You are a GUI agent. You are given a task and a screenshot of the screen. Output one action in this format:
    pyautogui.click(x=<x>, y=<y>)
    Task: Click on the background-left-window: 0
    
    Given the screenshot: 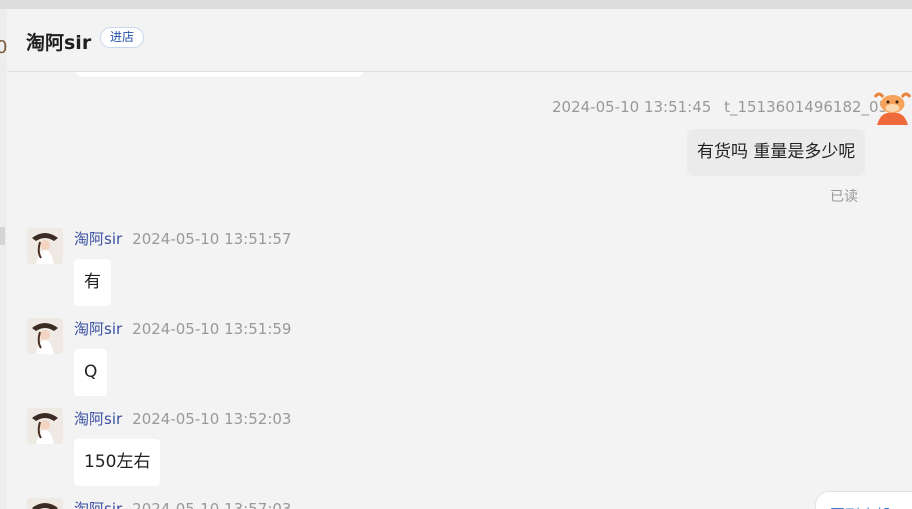 What is the action you would take?
    pyautogui.click(x=3, y=259)
    